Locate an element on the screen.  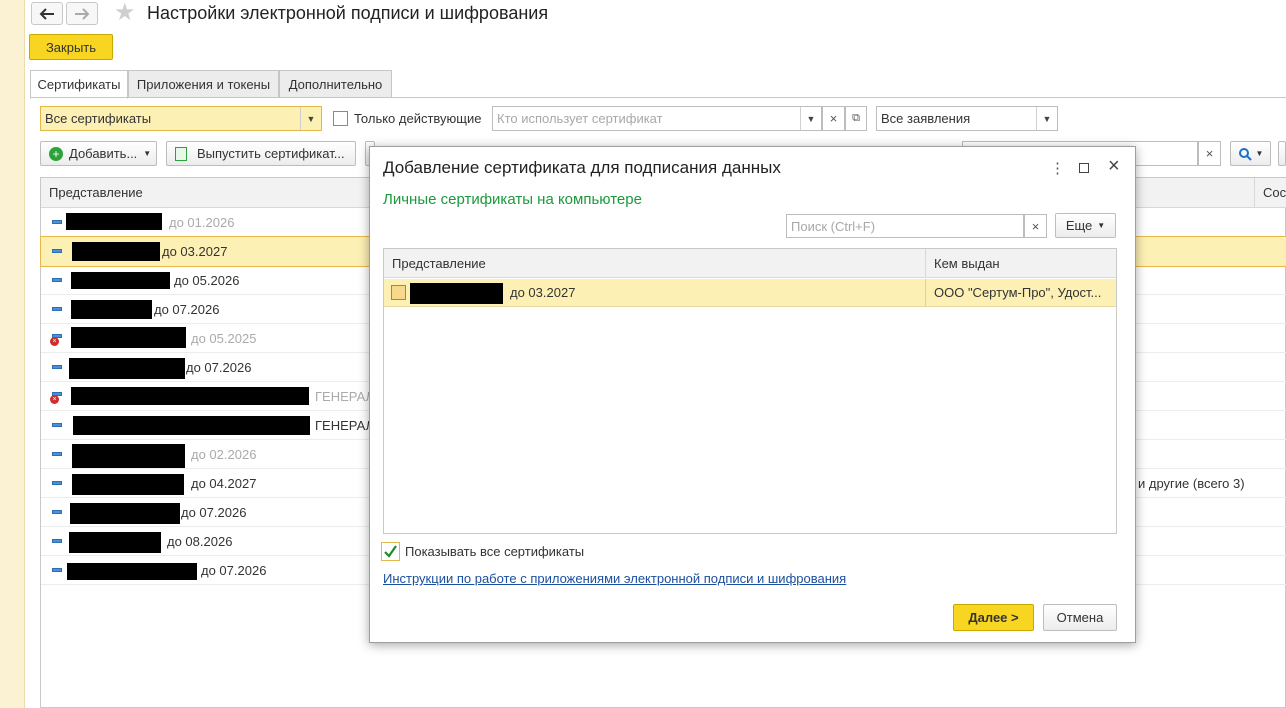
forward-button is located at coordinates (82, 13).